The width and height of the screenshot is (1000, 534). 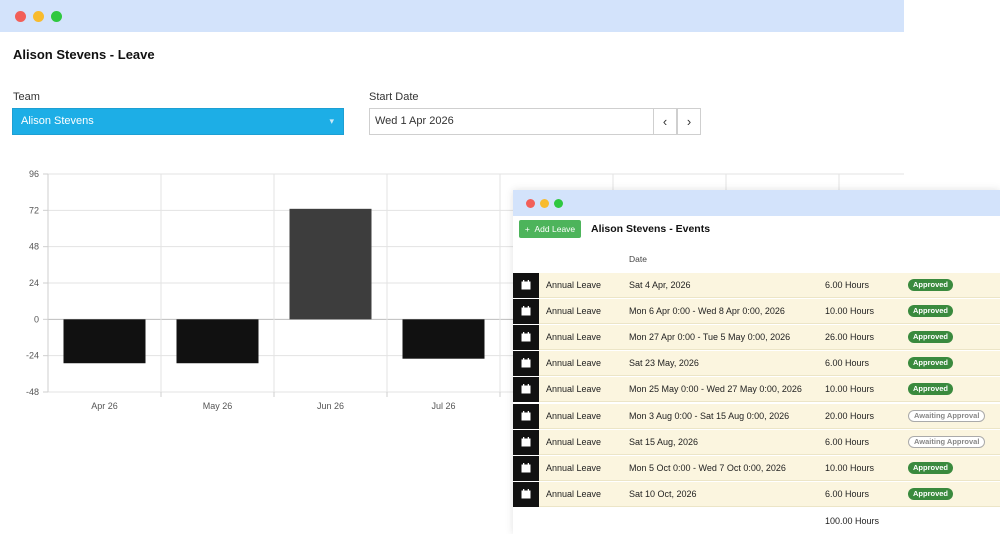 I want to click on event-date: Sat 10 Oct, 2026, so click(x=663, y=493).